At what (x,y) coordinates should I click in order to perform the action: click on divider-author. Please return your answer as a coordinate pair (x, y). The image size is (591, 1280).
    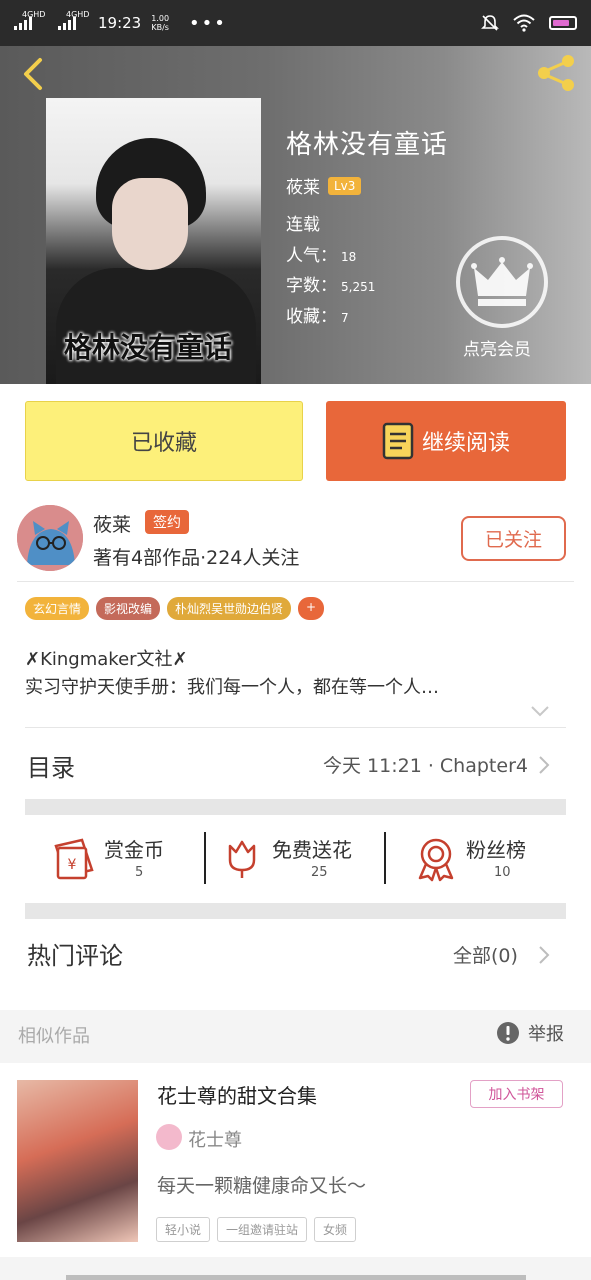
    Looking at the image, I should click on (295, 581).